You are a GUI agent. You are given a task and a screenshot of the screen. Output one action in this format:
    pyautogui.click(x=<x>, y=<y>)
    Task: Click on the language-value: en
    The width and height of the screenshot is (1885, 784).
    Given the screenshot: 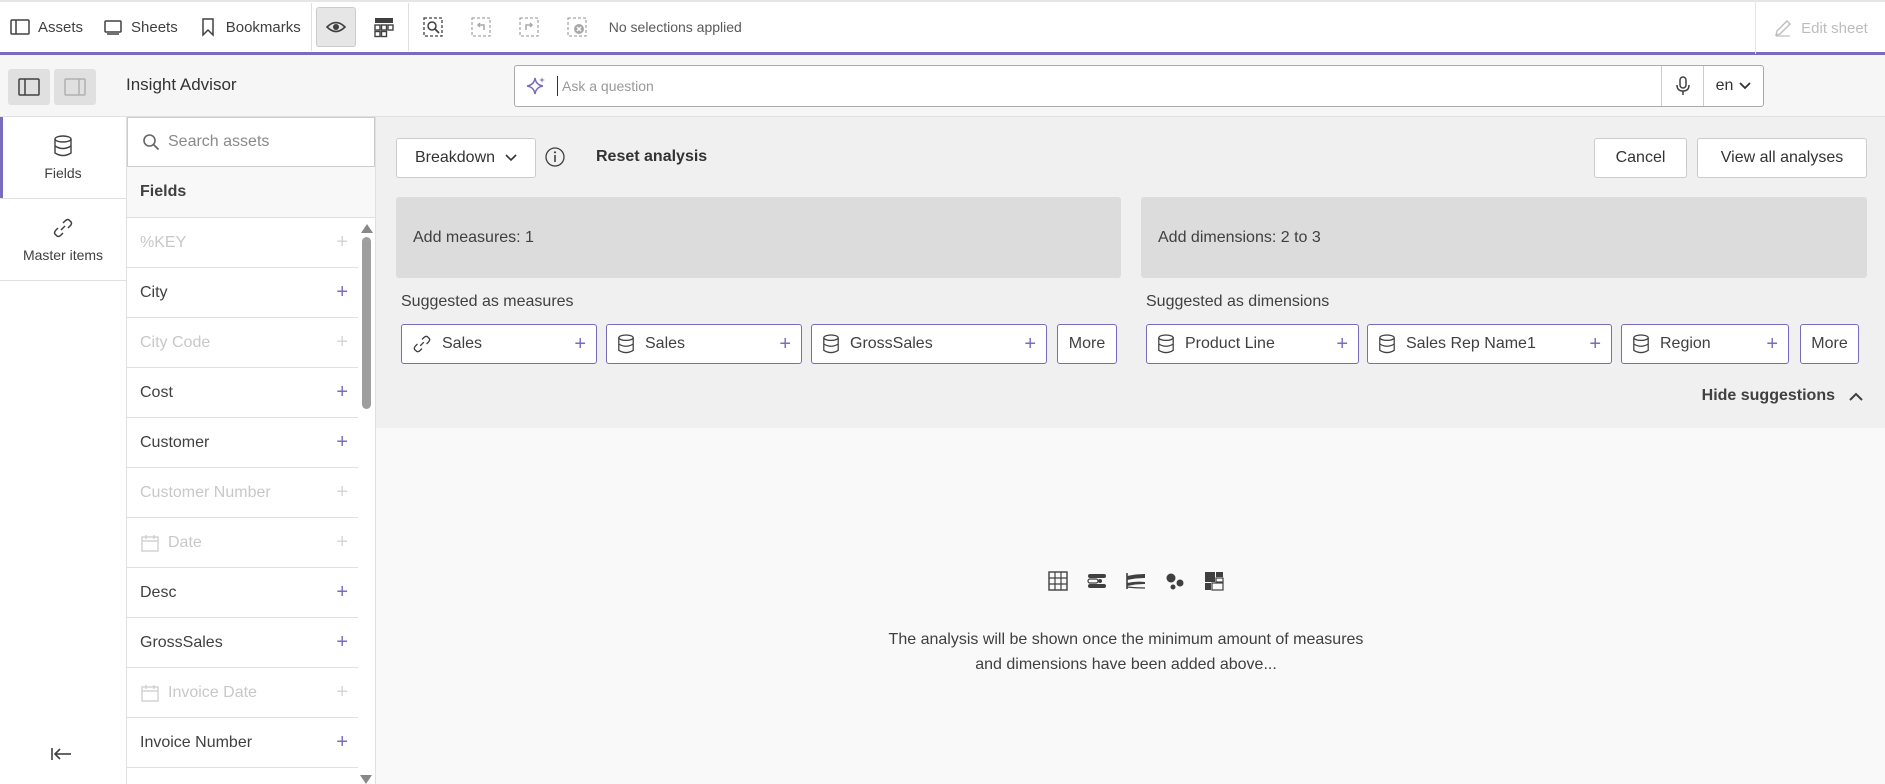 What is the action you would take?
    pyautogui.click(x=1724, y=85)
    